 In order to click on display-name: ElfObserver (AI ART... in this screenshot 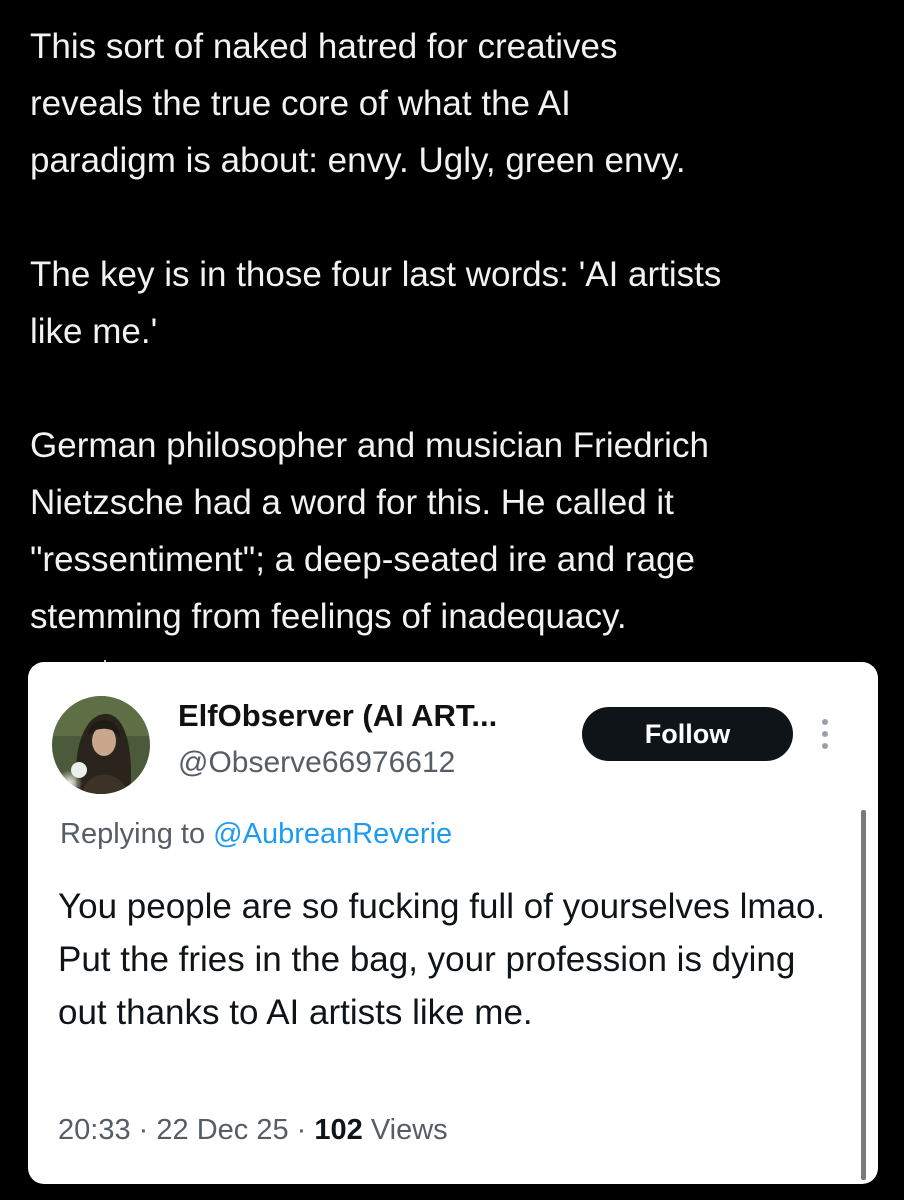, I will do `click(337, 716)`.